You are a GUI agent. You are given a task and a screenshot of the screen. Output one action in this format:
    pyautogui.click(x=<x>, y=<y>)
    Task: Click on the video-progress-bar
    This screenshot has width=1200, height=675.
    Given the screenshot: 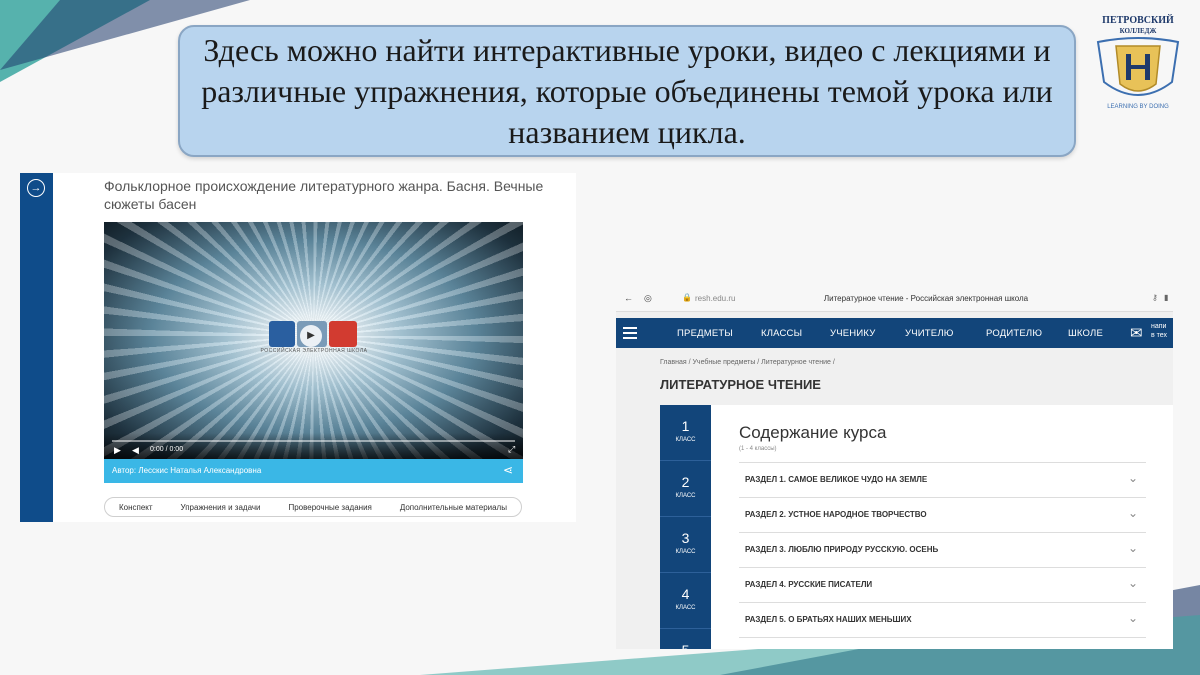 What is the action you would take?
    pyautogui.click(x=313, y=441)
    